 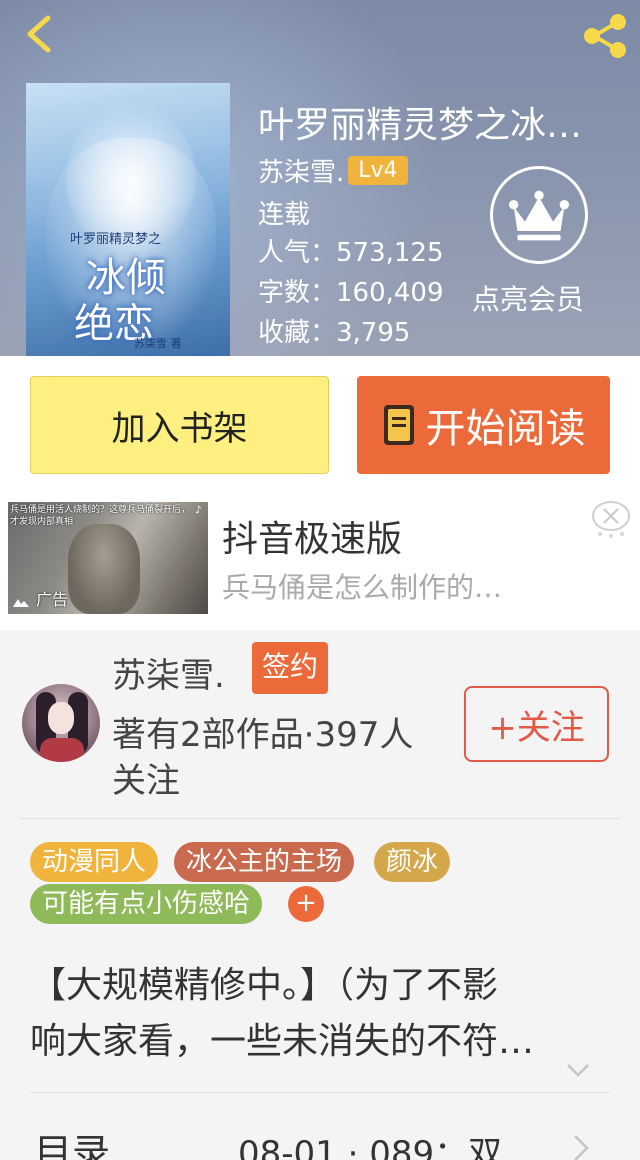 What do you see at coordinates (94, 862) in the screenshot?
I see `tag-chip: 动漫同人` at bounding box center [94, 862].